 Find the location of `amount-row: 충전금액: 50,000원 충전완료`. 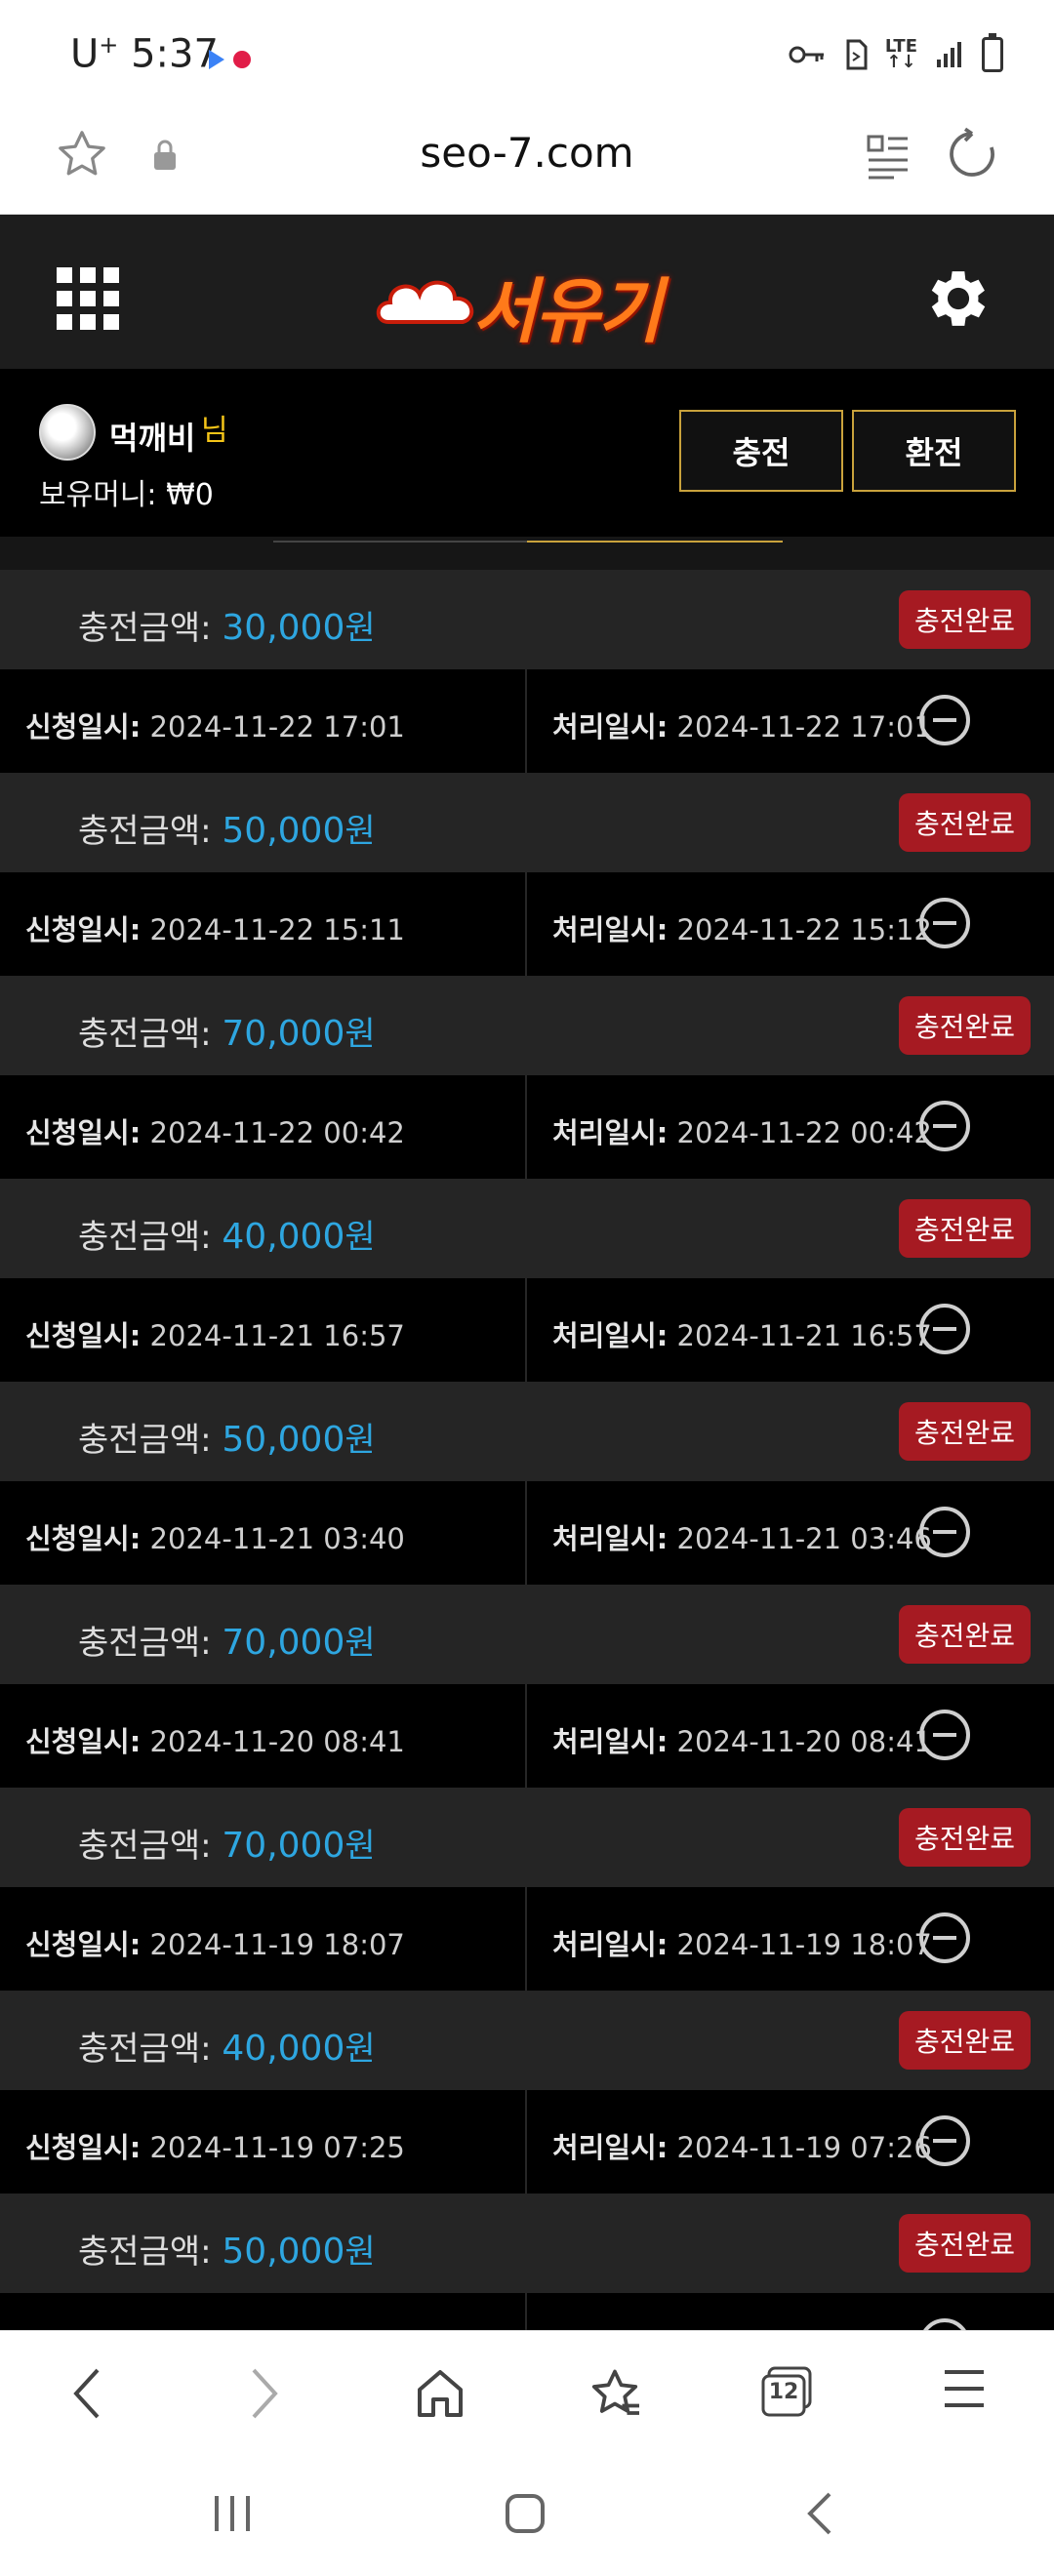

amount-row: 충전금액: 50,000원 충전완료 is located at coordinates (527, 2243).